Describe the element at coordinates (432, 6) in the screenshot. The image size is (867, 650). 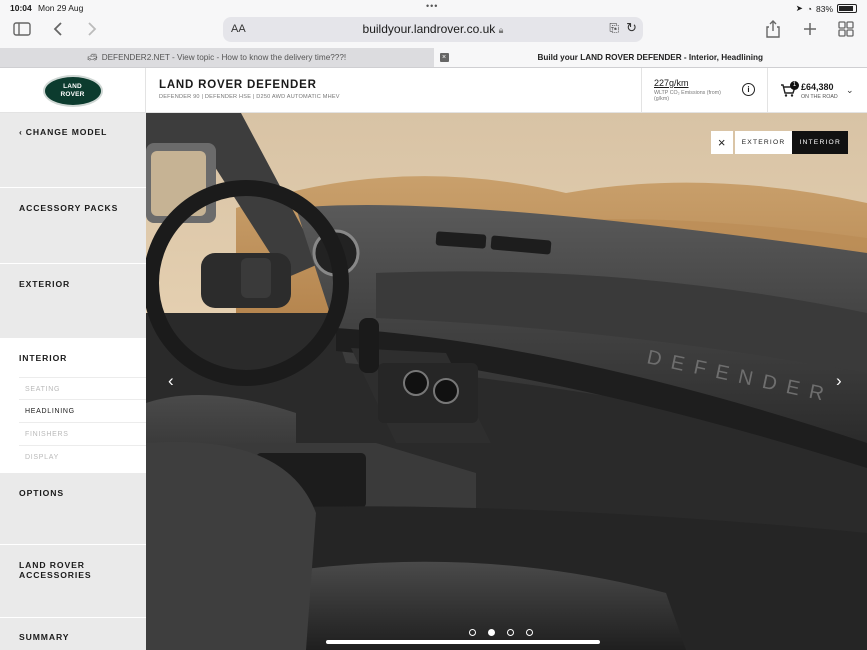
I see `multitasking-dots-icon: •••` at that location.